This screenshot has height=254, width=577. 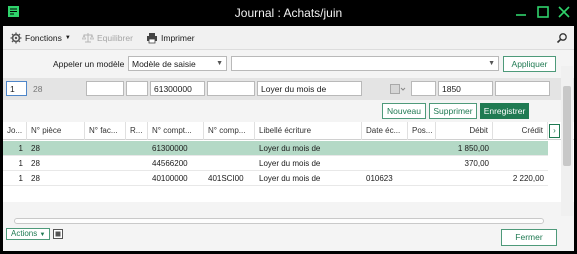 I want to click on date-input, so click(x=386, y=88).